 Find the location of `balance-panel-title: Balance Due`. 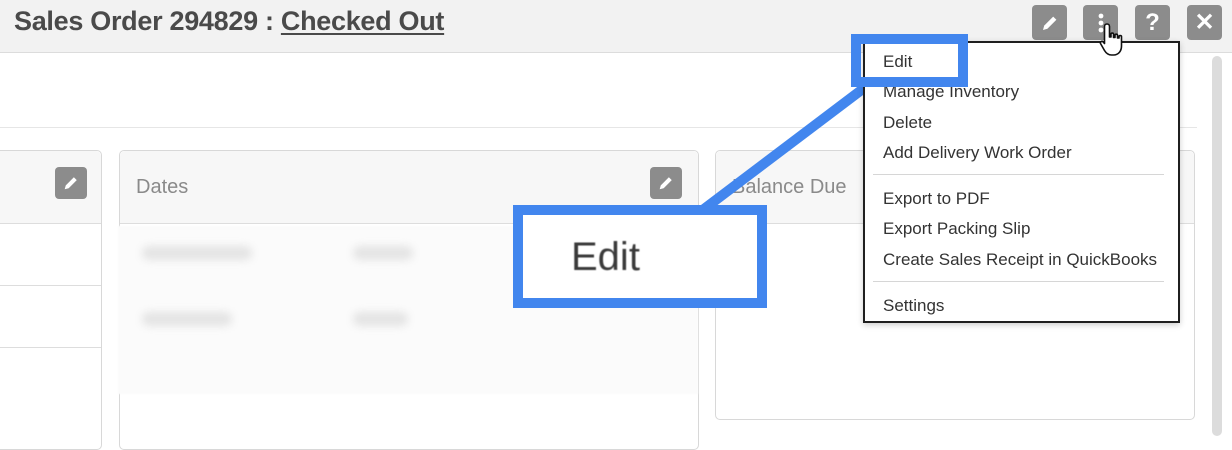

balance-panel-title: Balance Due is located at coordinates (789, 187).